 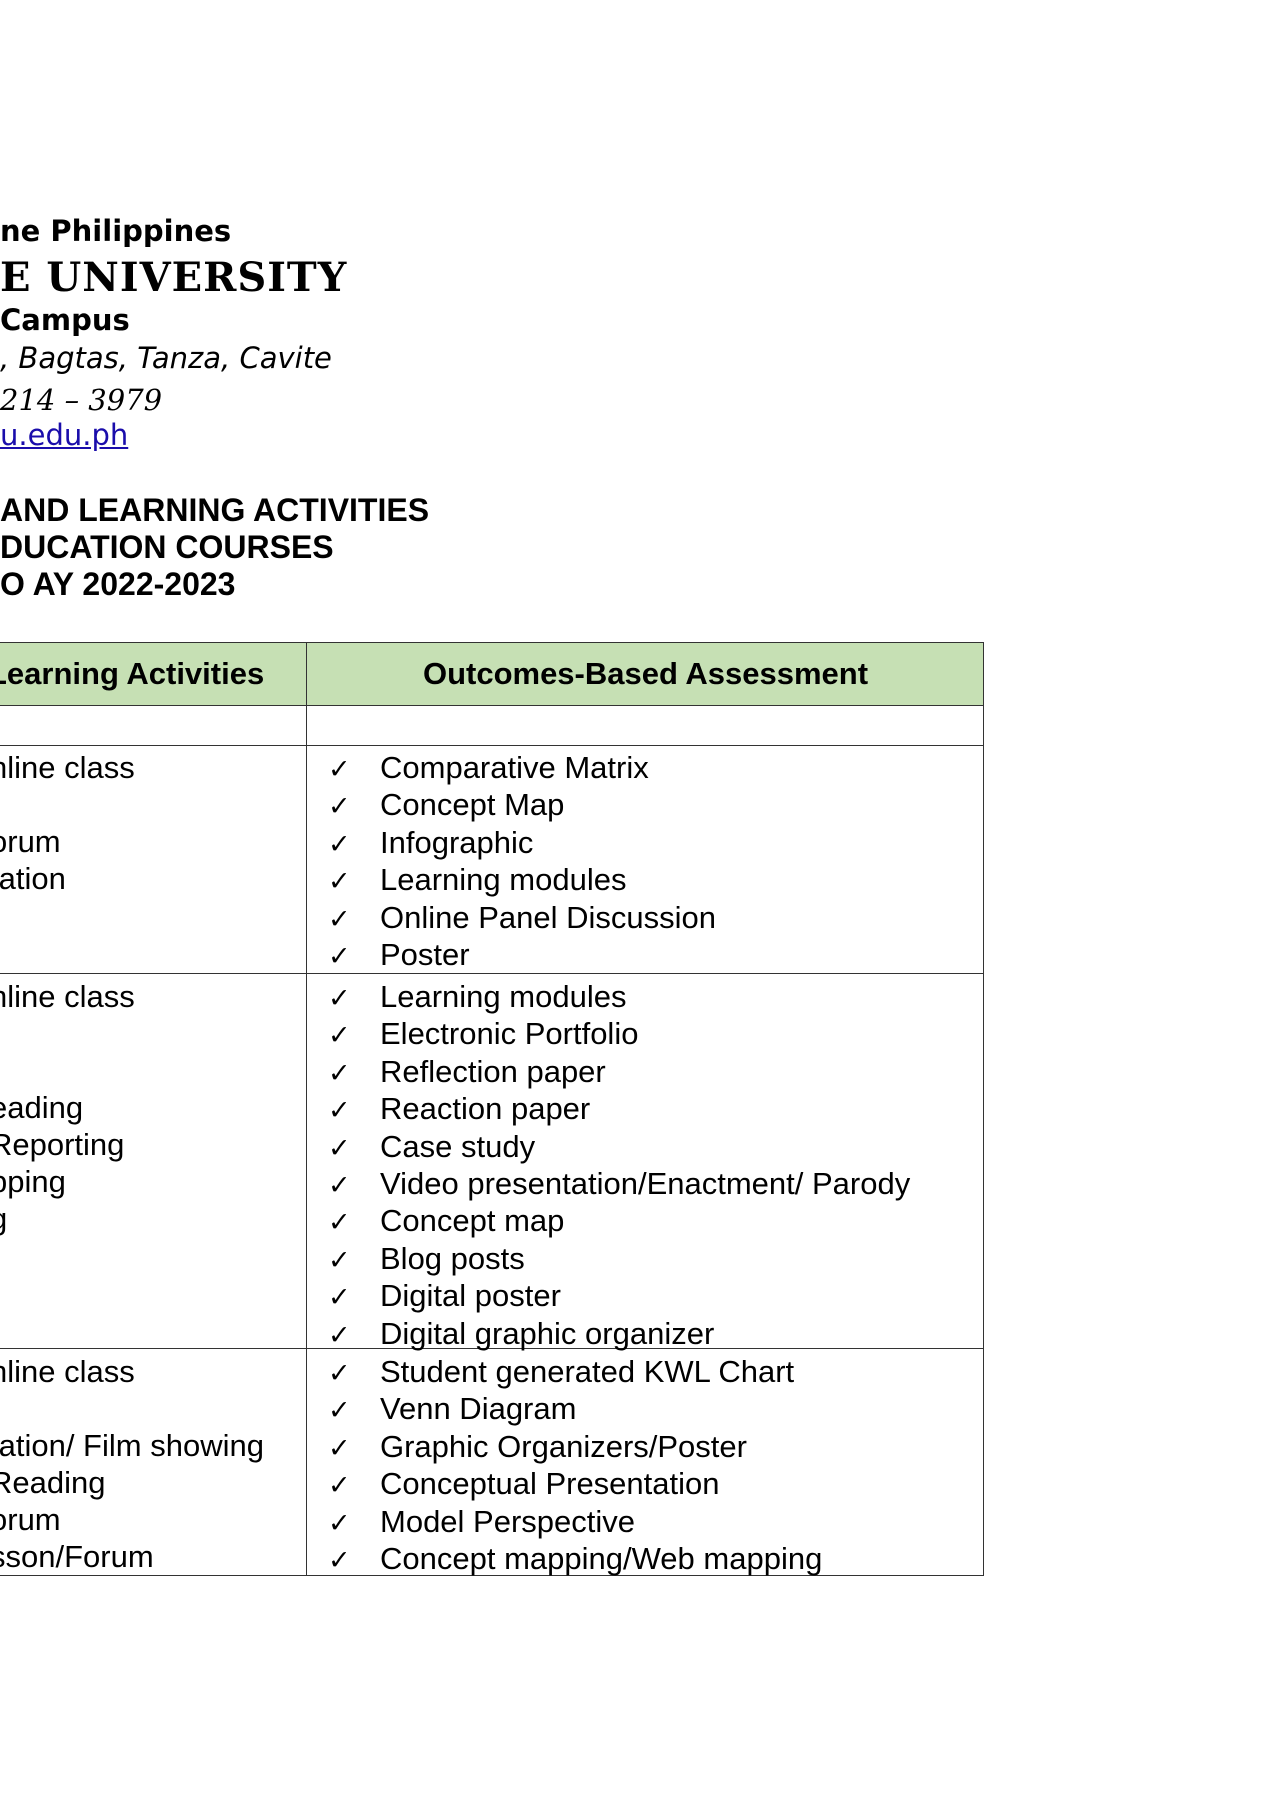 I want to click on activity-item: tation, so click(x=33, y=878).